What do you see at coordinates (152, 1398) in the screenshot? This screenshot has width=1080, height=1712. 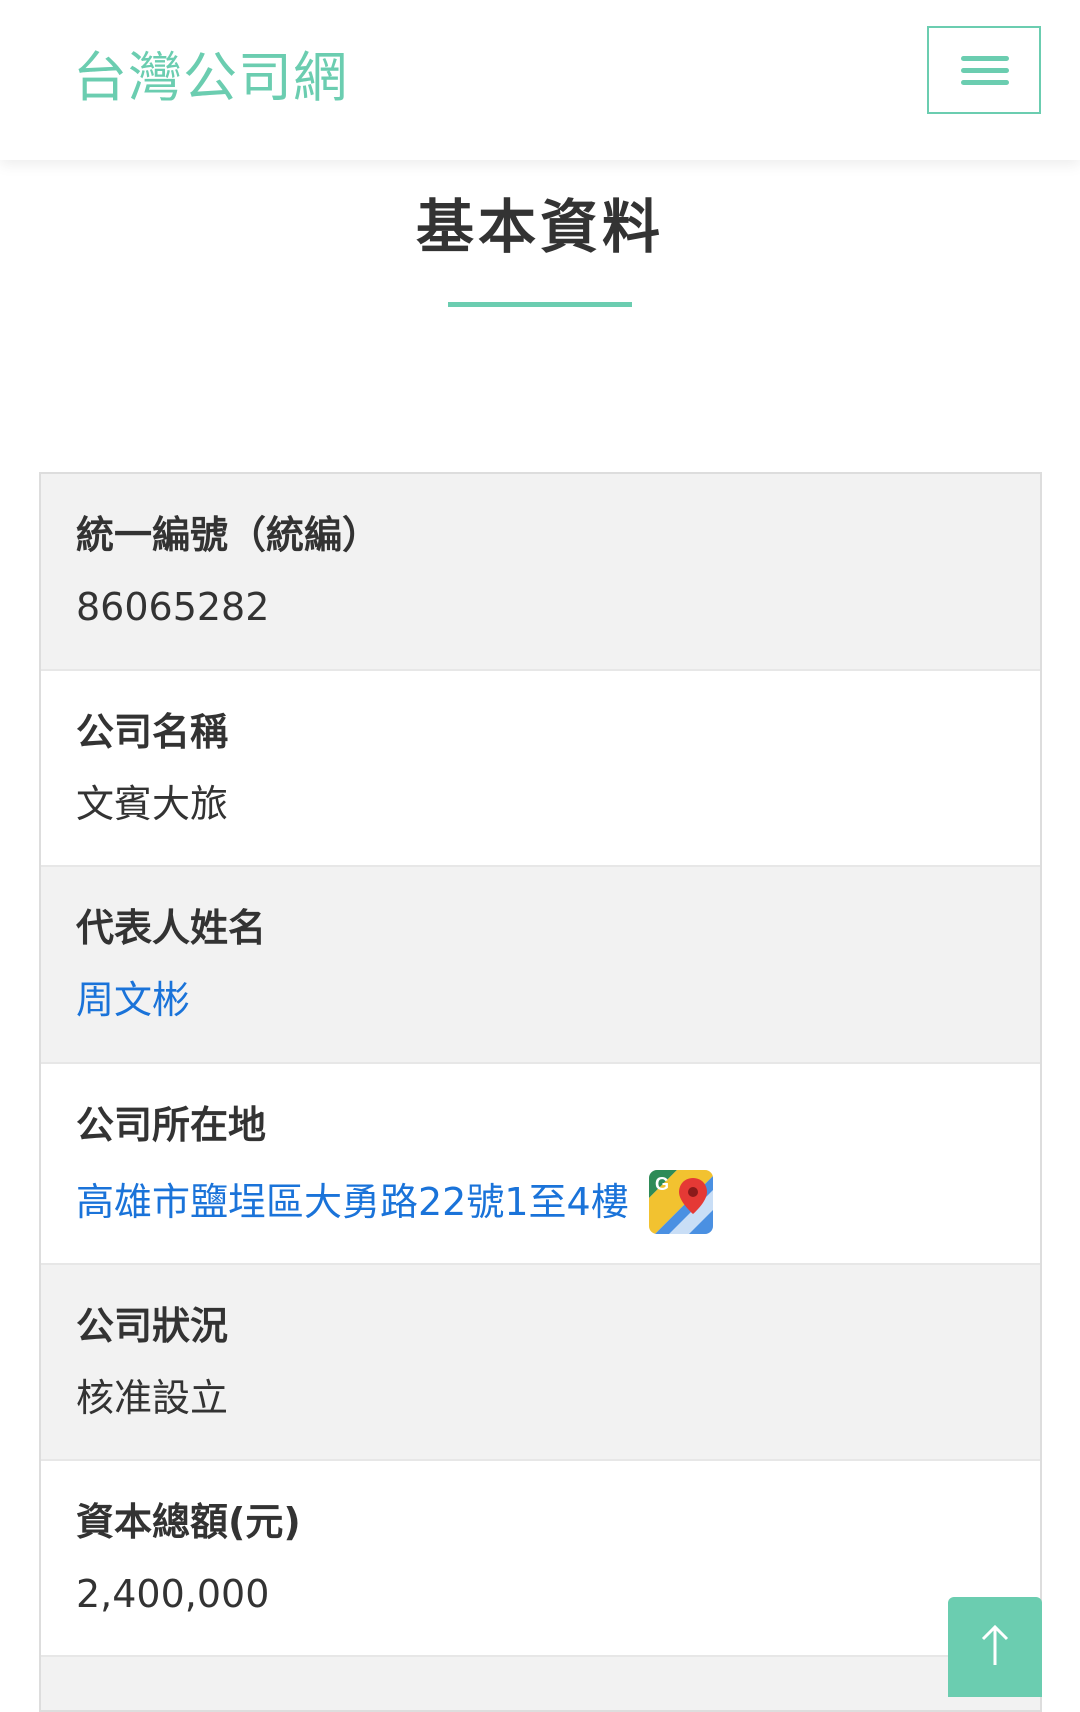 I see `company-status-value: 核准設立` at bounding box center [152, 1398].